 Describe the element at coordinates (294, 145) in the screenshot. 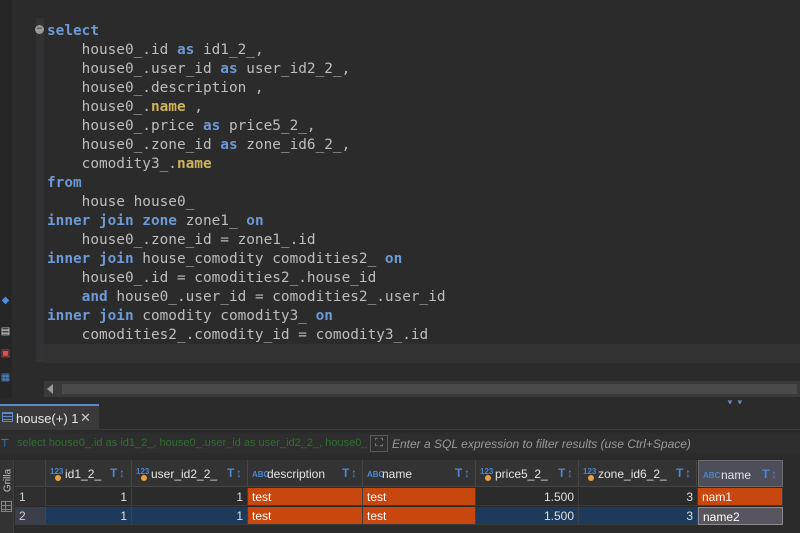

I see `sql-text: zone_id6_2_,` at that location.